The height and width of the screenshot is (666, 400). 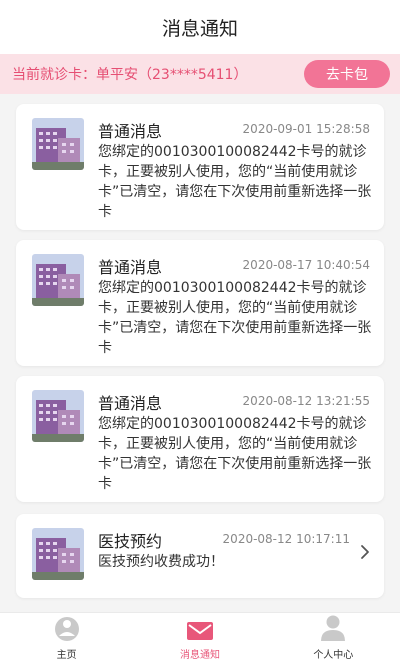 I want to click on page-header: 消息通知, so click(x=200, y=27).